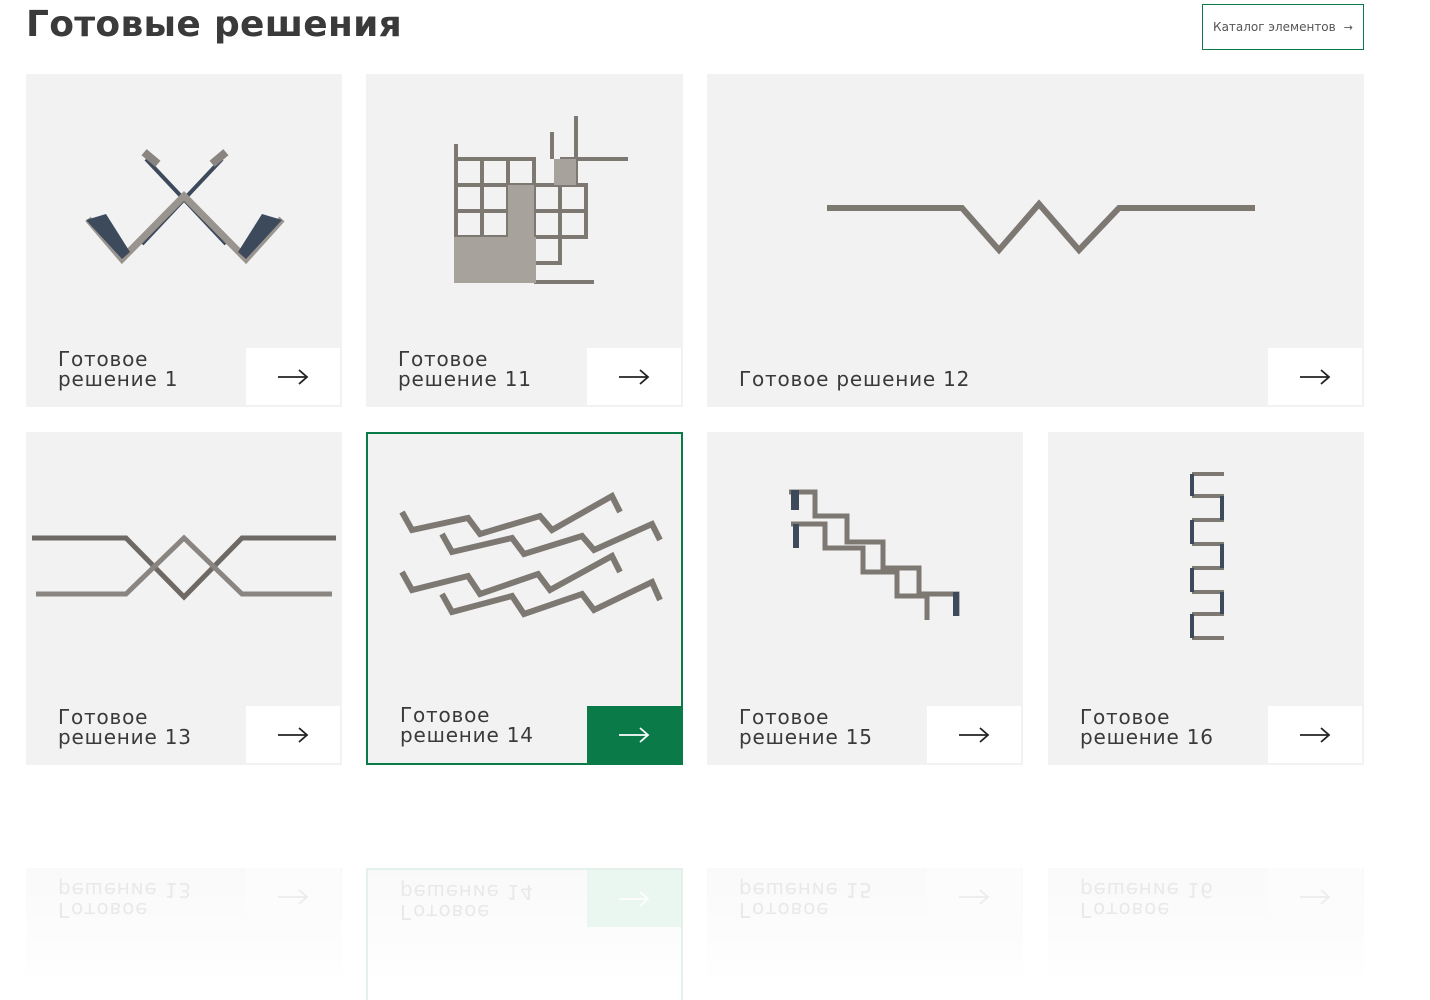 This screenshot has width=1430, height=1000. What do you see at coordinates (524, 598) in the screenshot?
I see `solution-card-14: Готовое решение 14` at bounding box center [524, 598].